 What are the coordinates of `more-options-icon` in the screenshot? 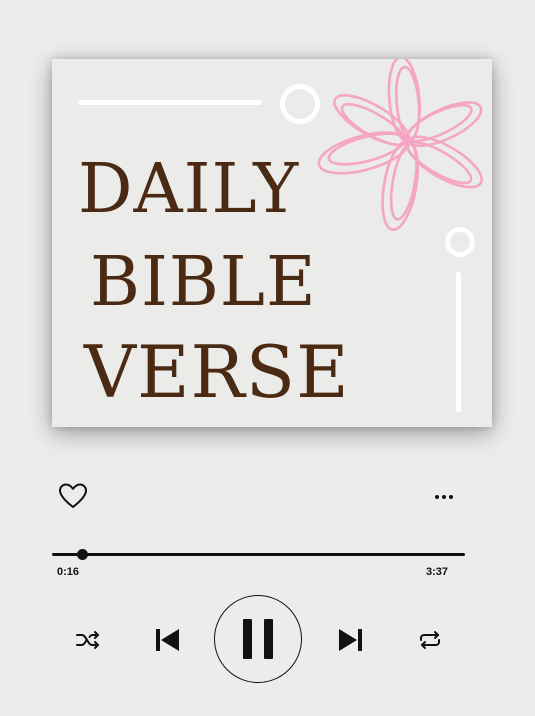 It's located at (444, 496).